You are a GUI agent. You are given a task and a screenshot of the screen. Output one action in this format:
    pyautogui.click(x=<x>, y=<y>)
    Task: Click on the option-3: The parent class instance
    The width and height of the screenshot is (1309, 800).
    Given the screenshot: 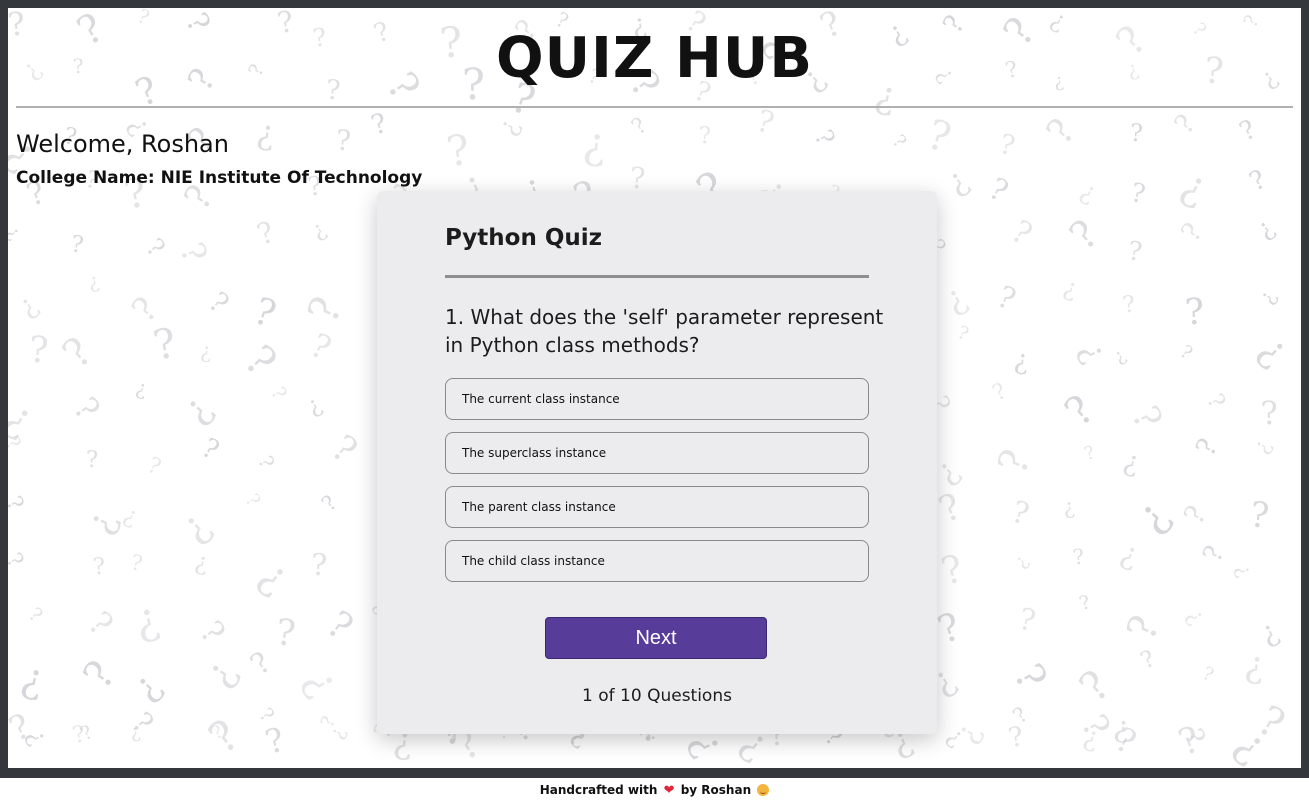 What is the action you would take?
    pyautogui.click(x=657, y=507)
    